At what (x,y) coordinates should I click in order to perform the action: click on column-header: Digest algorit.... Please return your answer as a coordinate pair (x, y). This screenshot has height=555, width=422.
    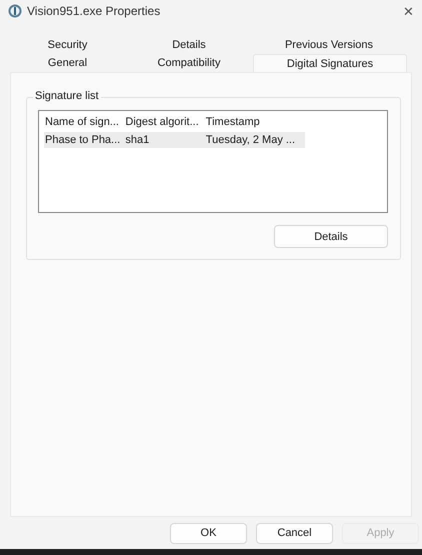
    Looking at the image, I should click on (164, 122).